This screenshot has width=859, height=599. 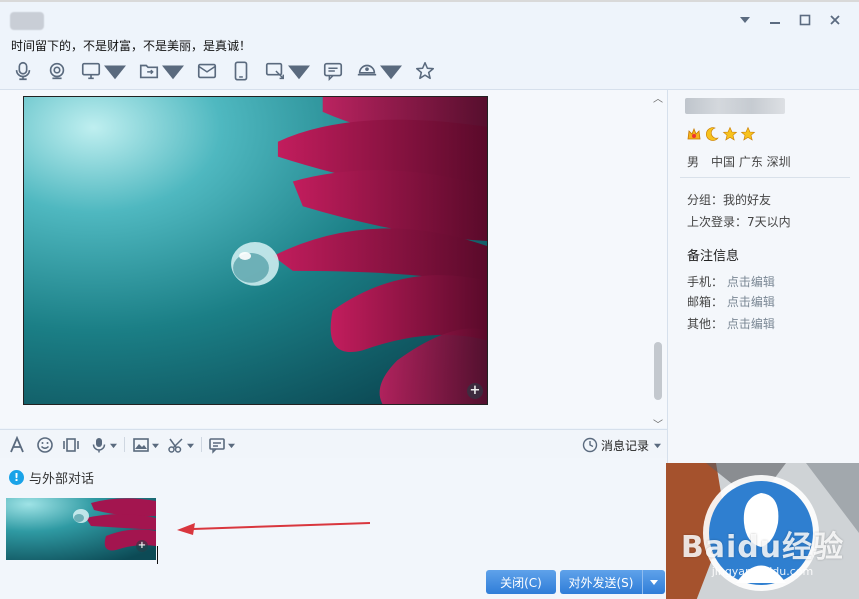 What do you see at coordinates (161, 71) in the screenshot?
I see `file-transfer-button` at bounding box center [161, 71].